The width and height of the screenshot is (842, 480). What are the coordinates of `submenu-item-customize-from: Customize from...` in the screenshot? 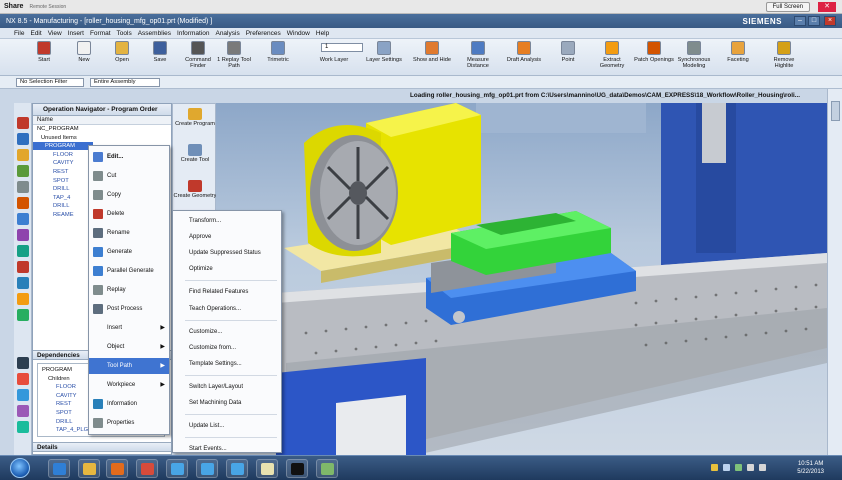 It's located at (227, 348).